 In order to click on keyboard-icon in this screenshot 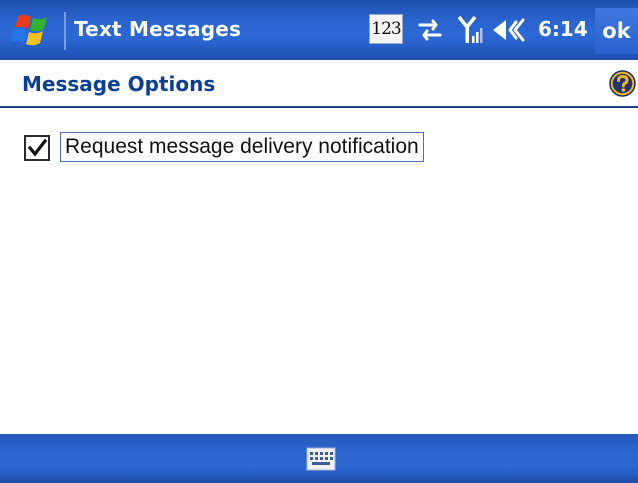, I will do `click(321, 459)`.